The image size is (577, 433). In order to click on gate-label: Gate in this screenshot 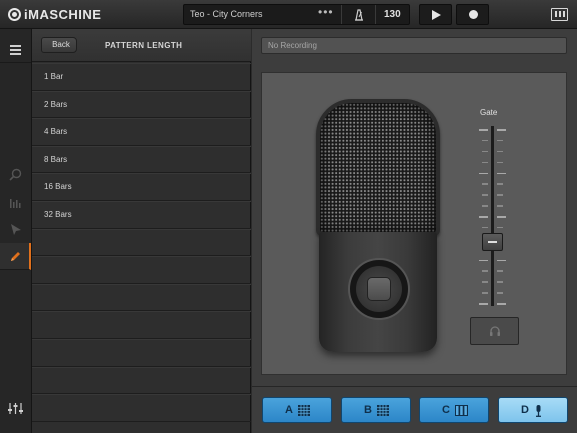, I will do `click(489, 112)`.